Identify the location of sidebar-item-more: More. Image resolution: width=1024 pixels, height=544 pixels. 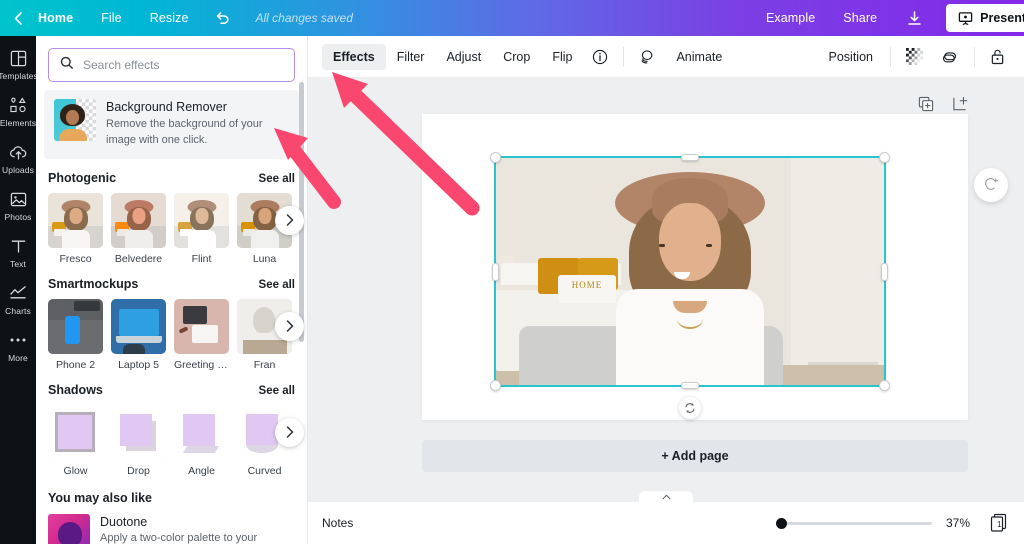
(18, 346).